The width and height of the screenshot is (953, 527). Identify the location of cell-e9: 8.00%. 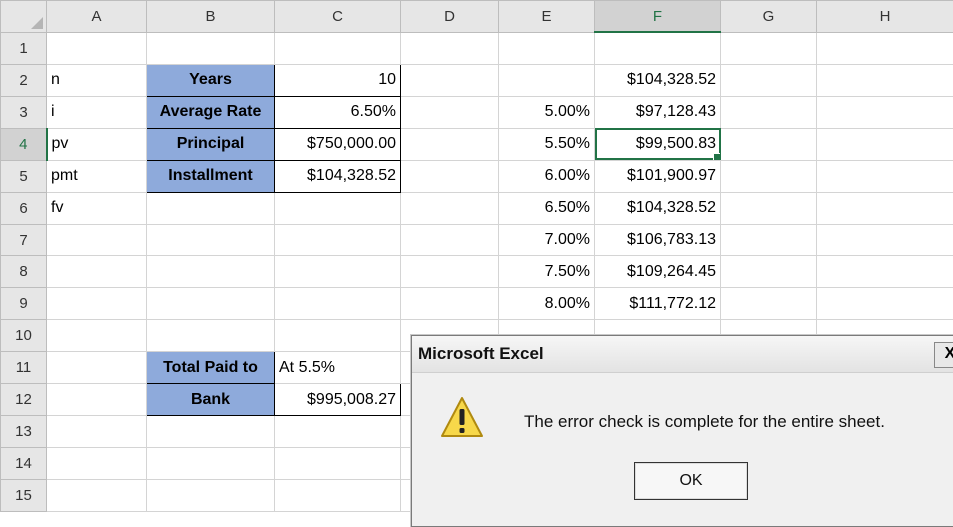
(547, 304).